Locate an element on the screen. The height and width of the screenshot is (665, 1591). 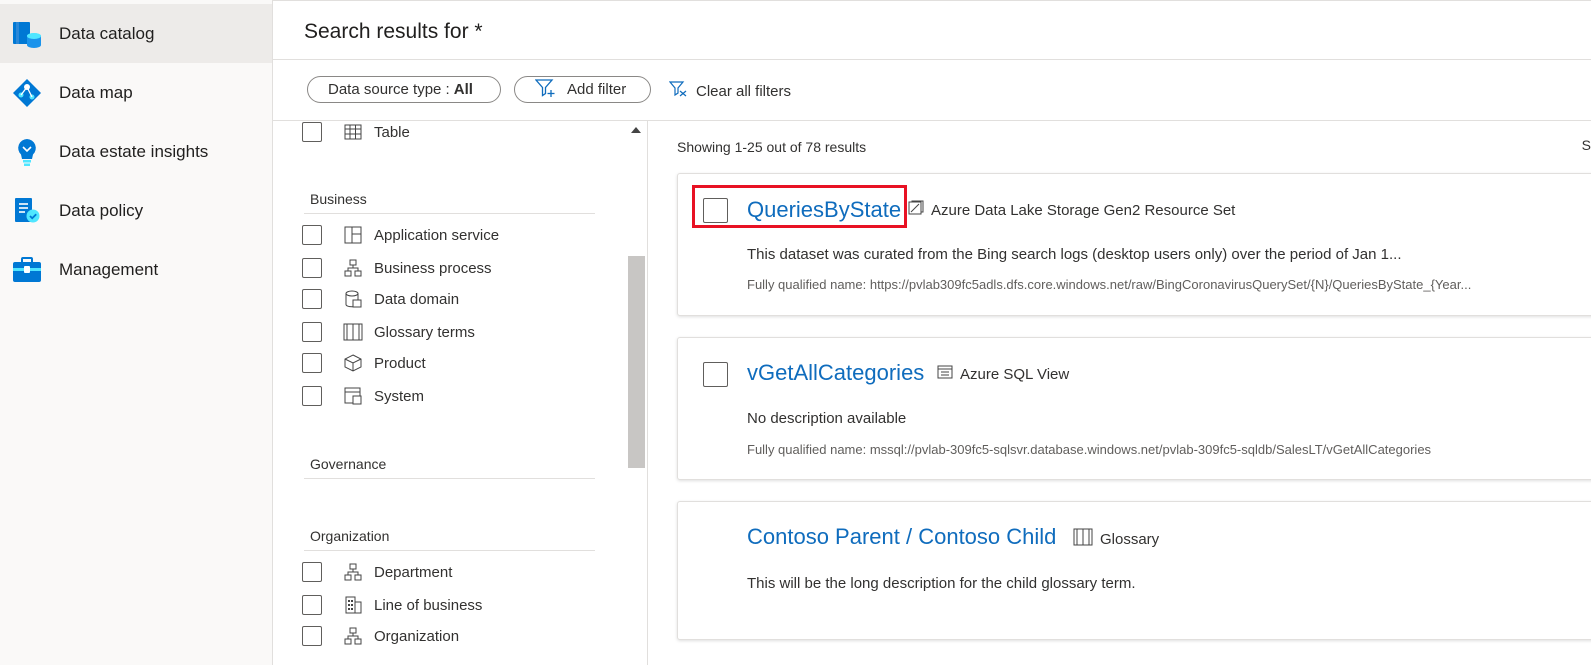
page-title: Search results for * is located at coordinates (393, 31).